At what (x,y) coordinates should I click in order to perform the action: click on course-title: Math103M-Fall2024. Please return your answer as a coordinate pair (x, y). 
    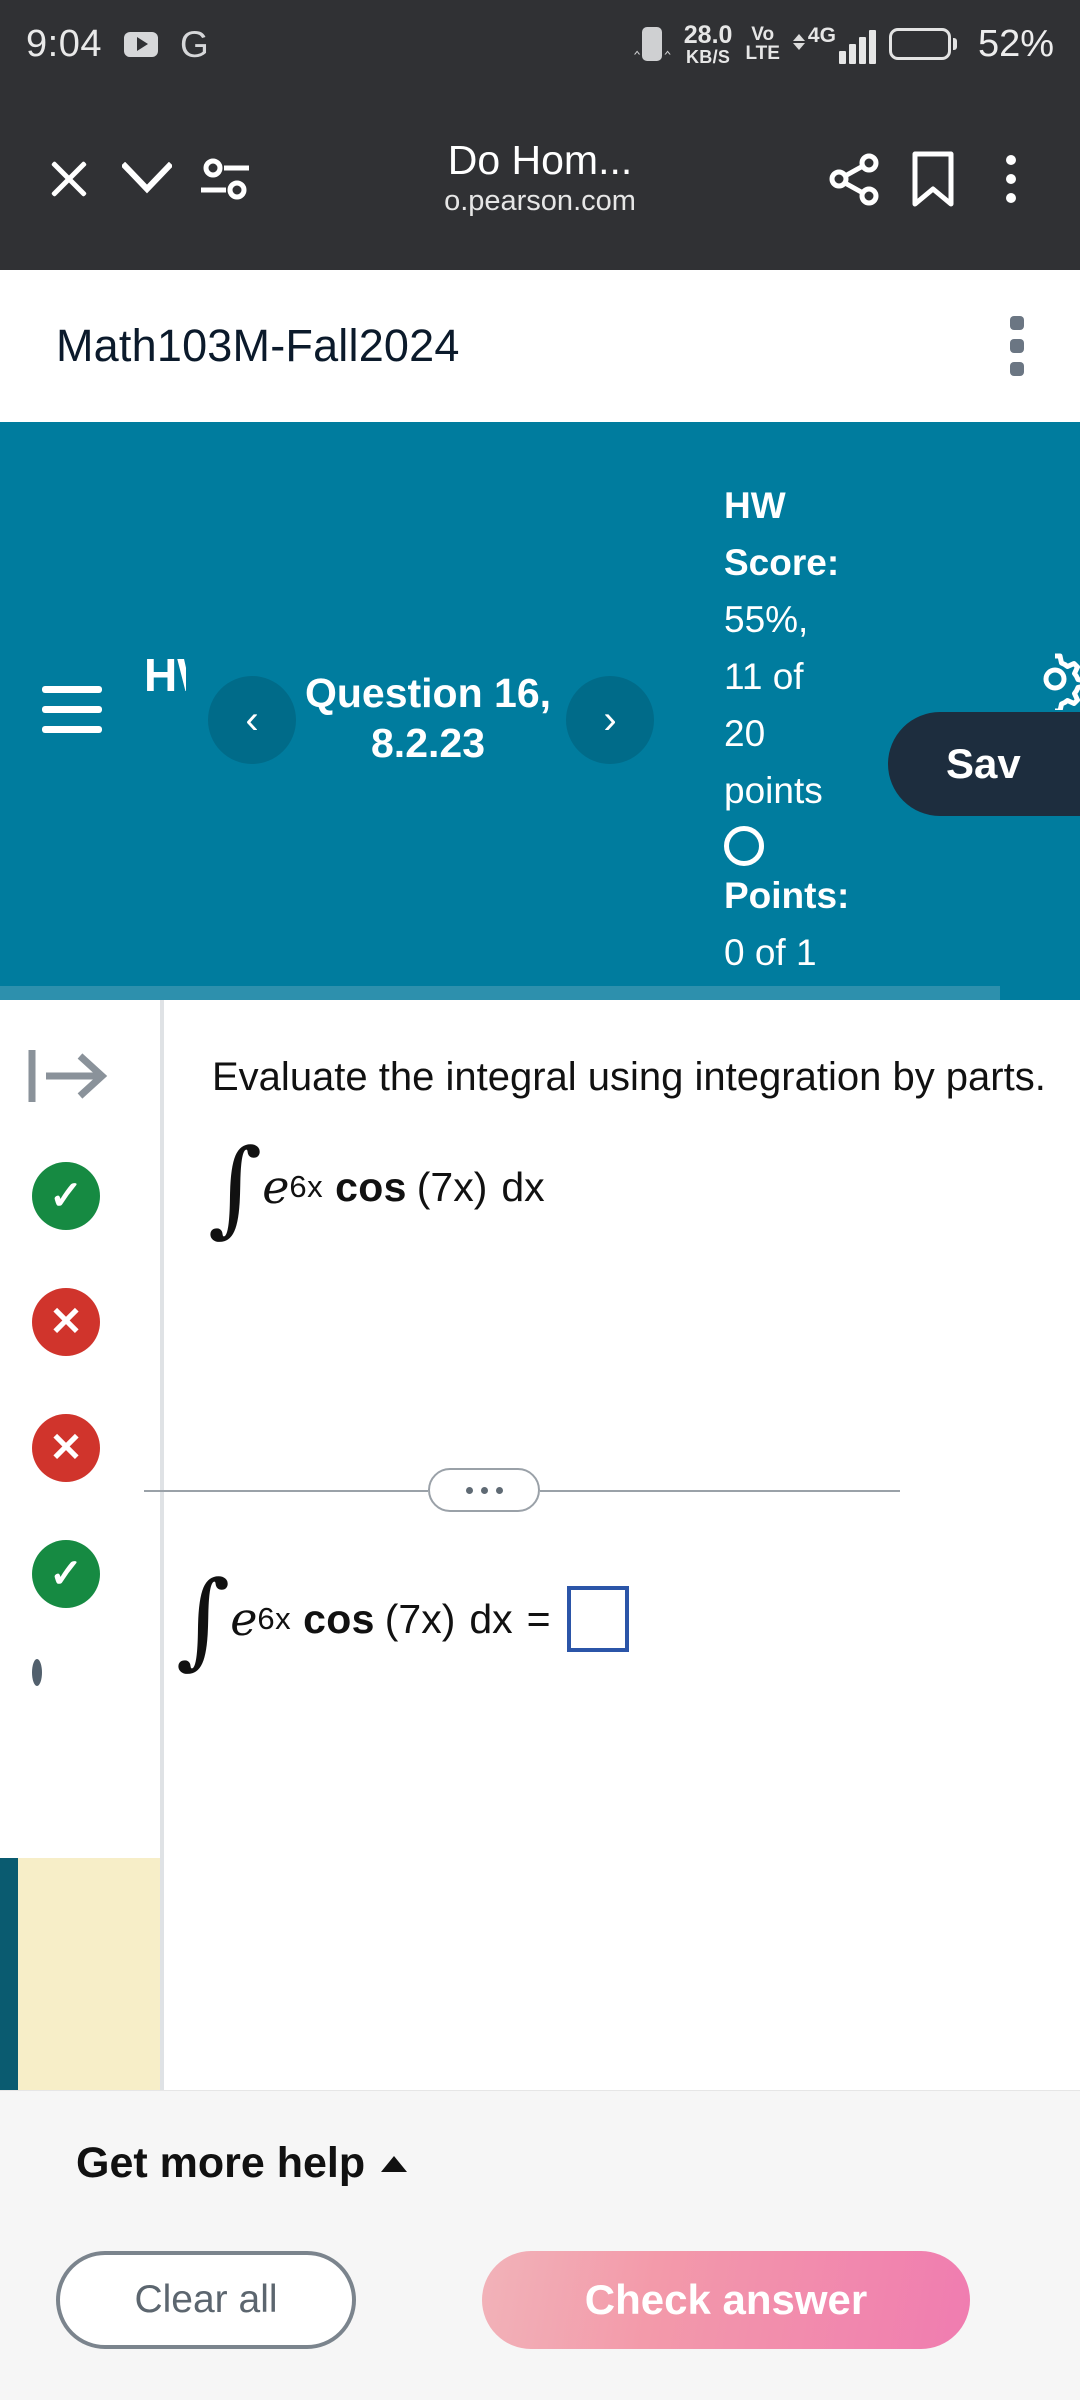
    Looking at the image, I should click on (258, 345).